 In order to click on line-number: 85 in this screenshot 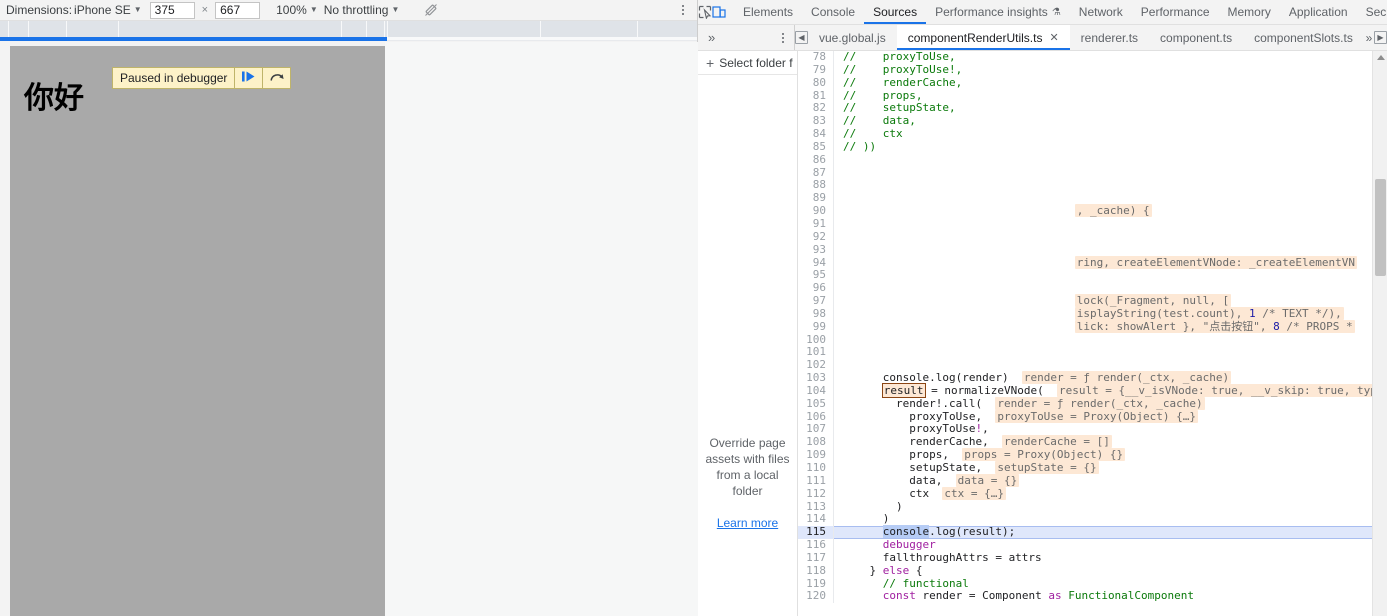, I will do `click(816, 147)`.